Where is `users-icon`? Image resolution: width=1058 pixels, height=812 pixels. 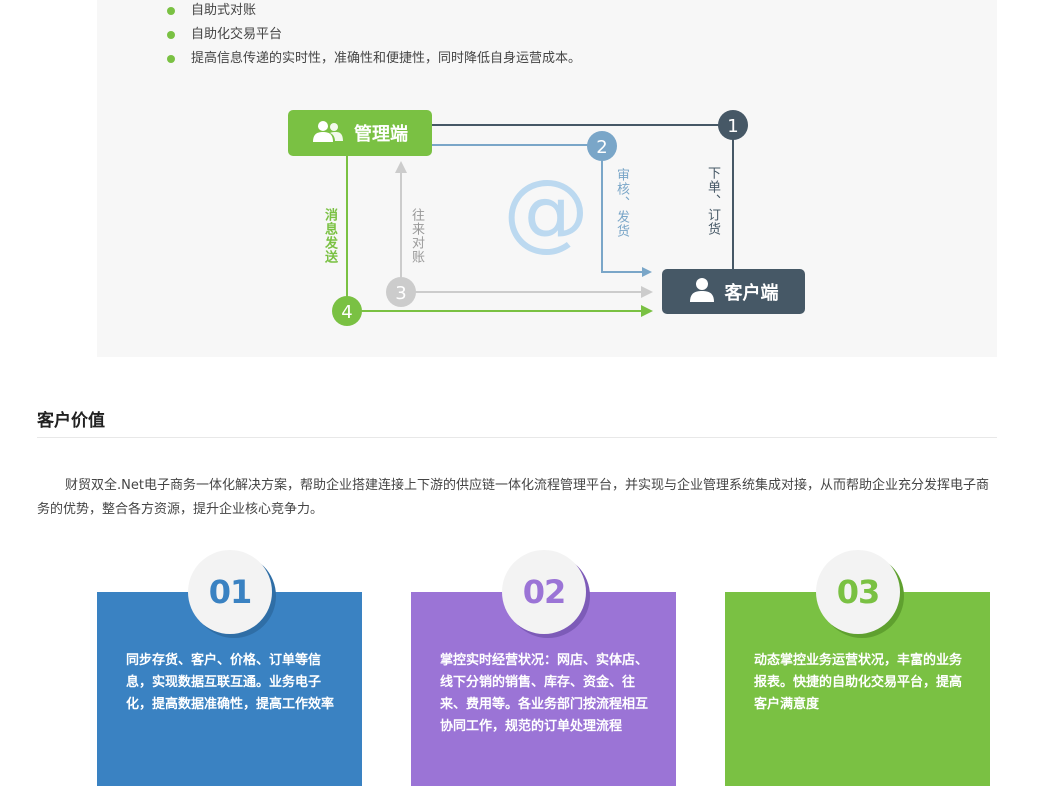 users-icon is located at coordinates (328, 133).